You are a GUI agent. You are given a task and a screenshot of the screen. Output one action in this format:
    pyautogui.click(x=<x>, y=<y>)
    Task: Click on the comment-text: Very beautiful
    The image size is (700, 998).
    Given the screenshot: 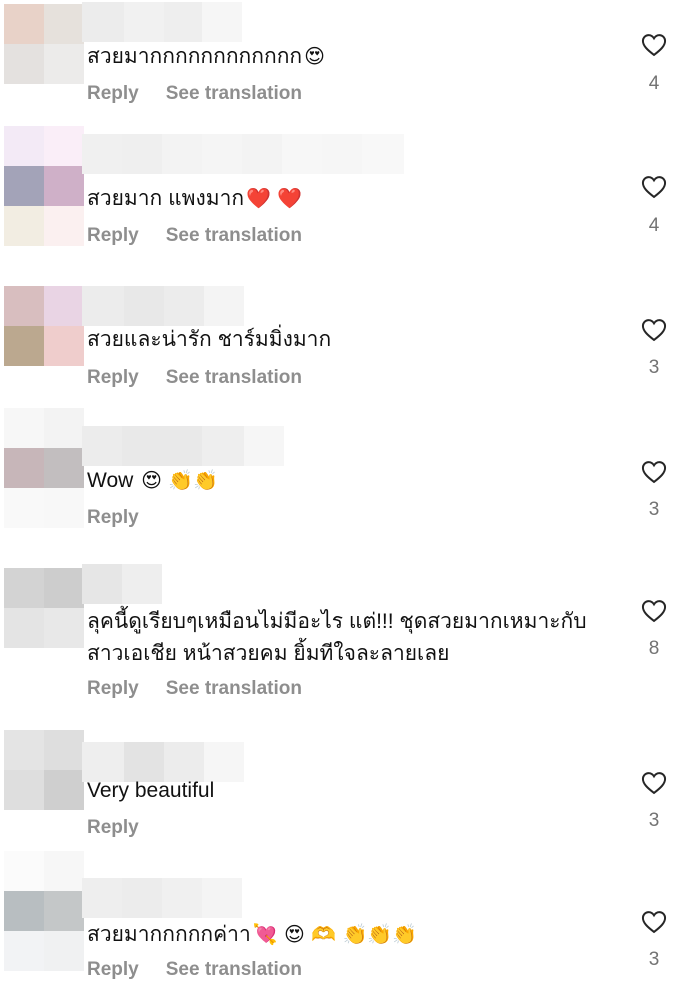 What is the action you would take?
    pyautogui.click(x=151, y=790)
    